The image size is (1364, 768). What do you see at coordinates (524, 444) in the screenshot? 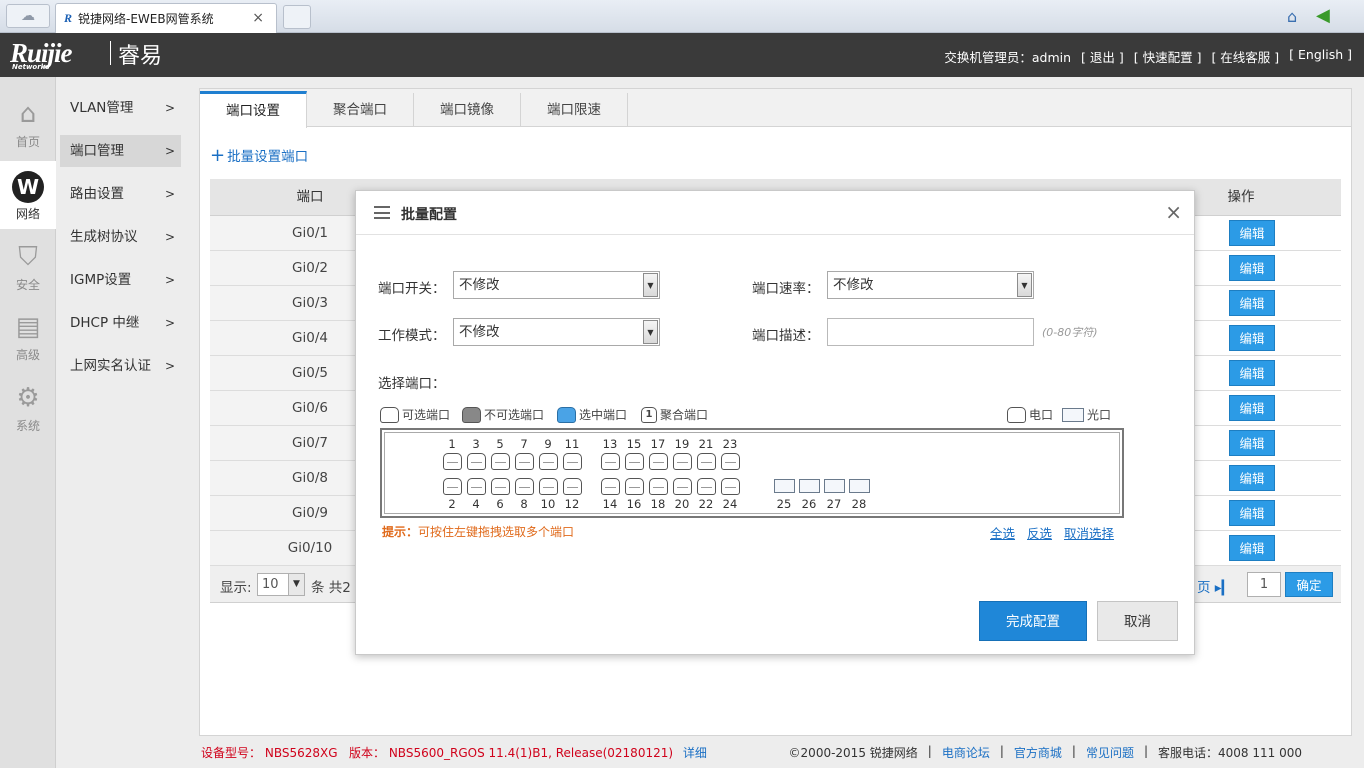
I see `port-number-label: 7` at bounding box center [524, 444].